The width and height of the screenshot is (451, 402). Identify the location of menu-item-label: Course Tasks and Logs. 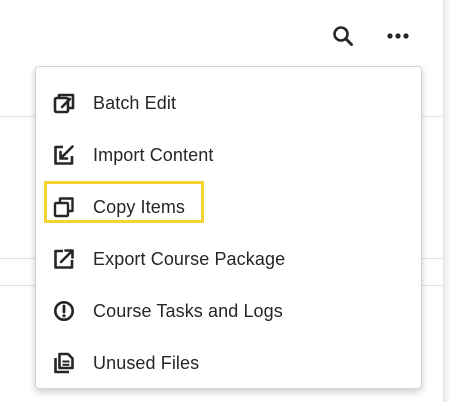
(188, 310).